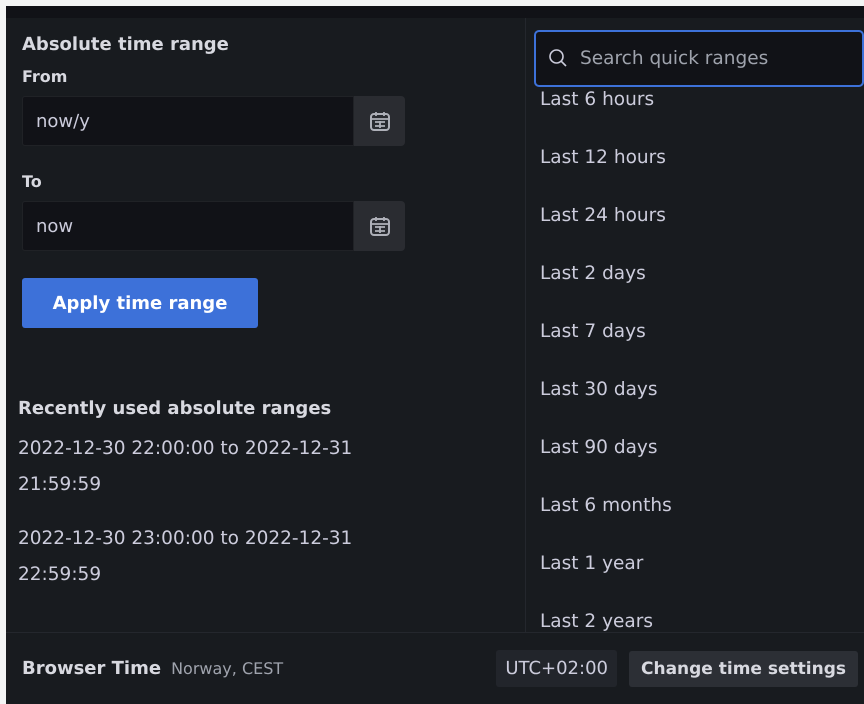  Describe the element at coordinates (92, 668) in the screenshot. I see `timezone-label: Browser Time` at that location.